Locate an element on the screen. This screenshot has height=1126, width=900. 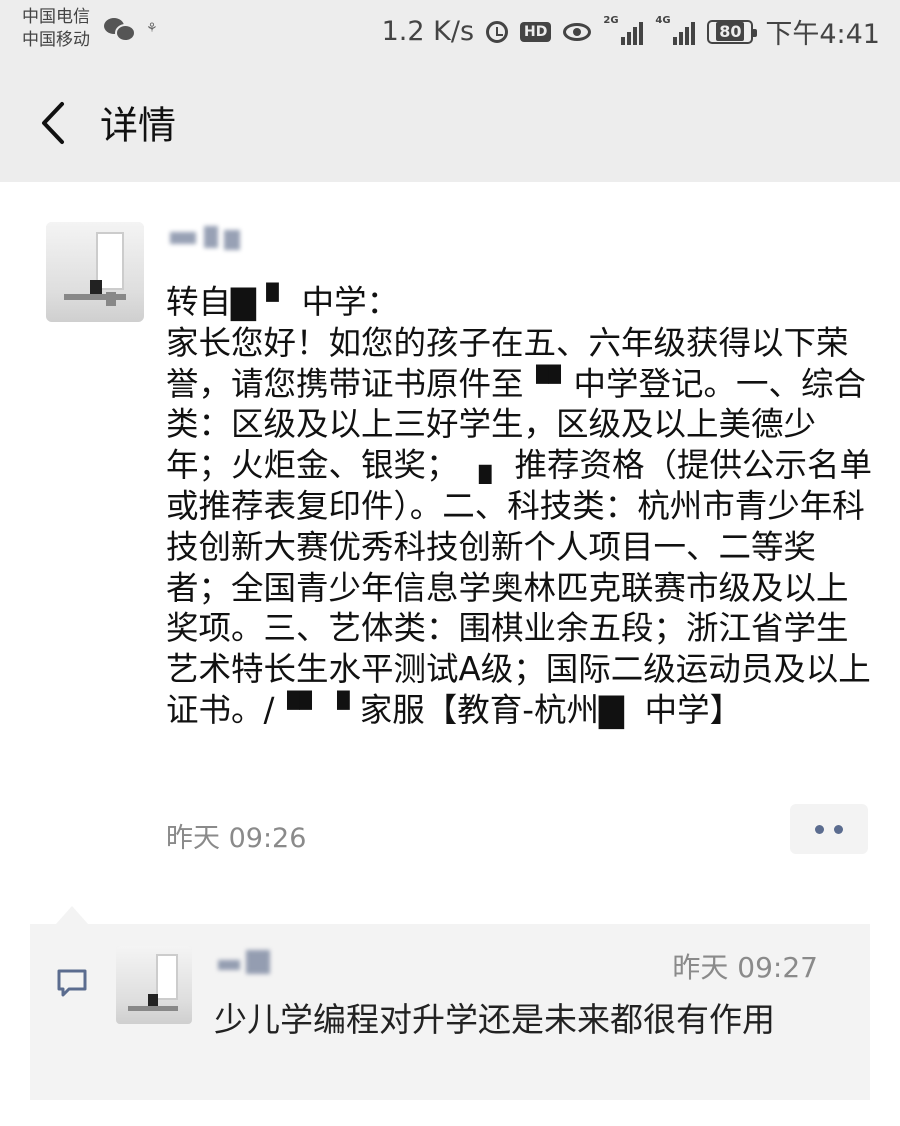
carrier-telecom: 中国电信 is located at coordinates (56, 17).